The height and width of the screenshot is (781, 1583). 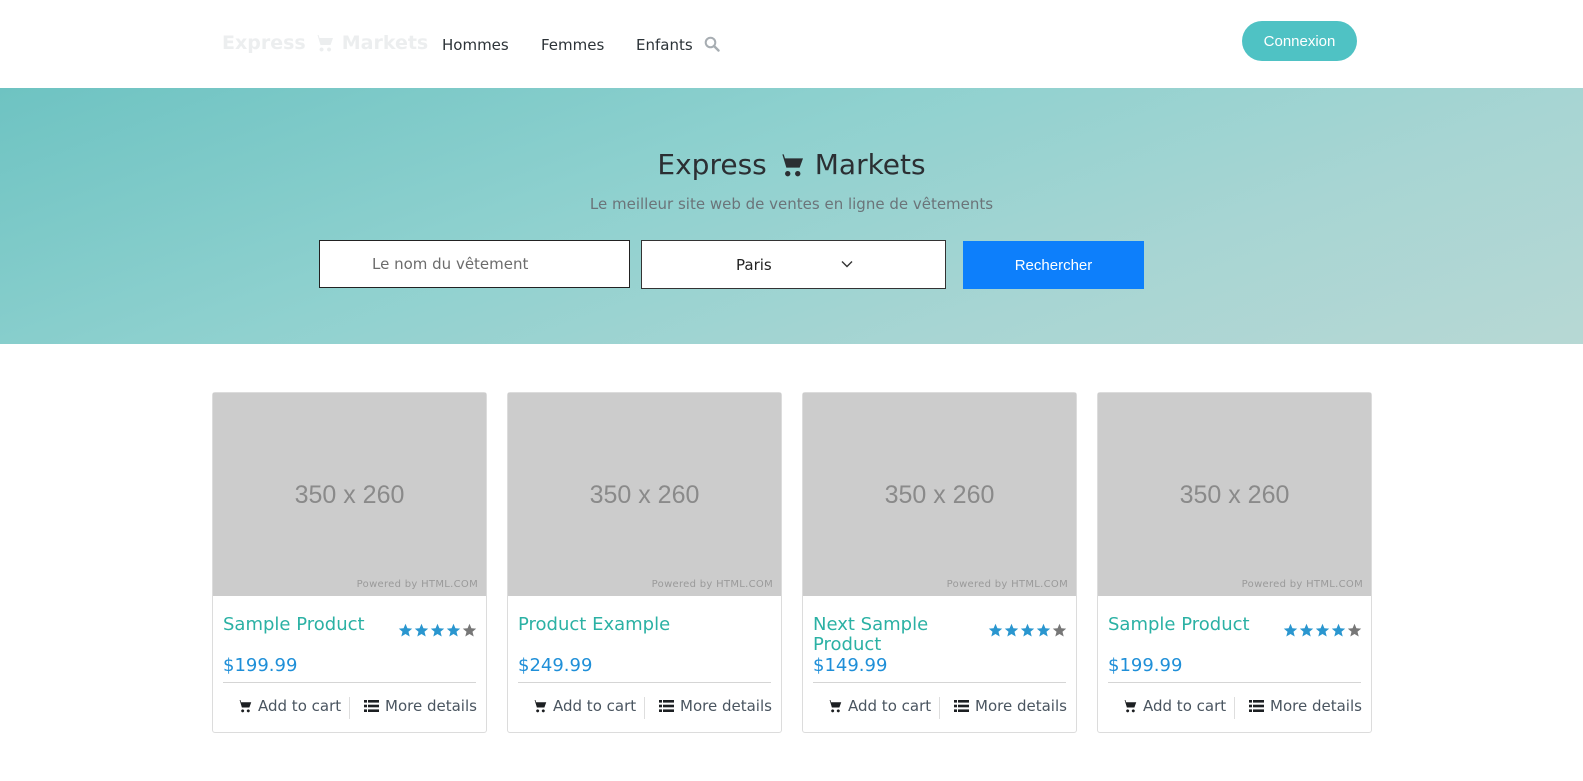 What do you see at coordinates (1299, 41) in the screenshot?
I see `login-button: Connexion` at bounding box center [1299, 41].